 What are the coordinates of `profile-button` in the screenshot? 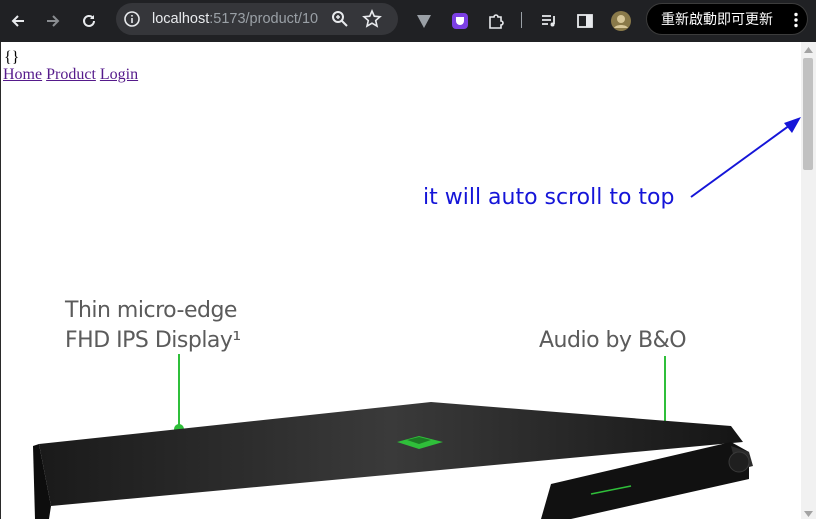 It's located at (621, 21).